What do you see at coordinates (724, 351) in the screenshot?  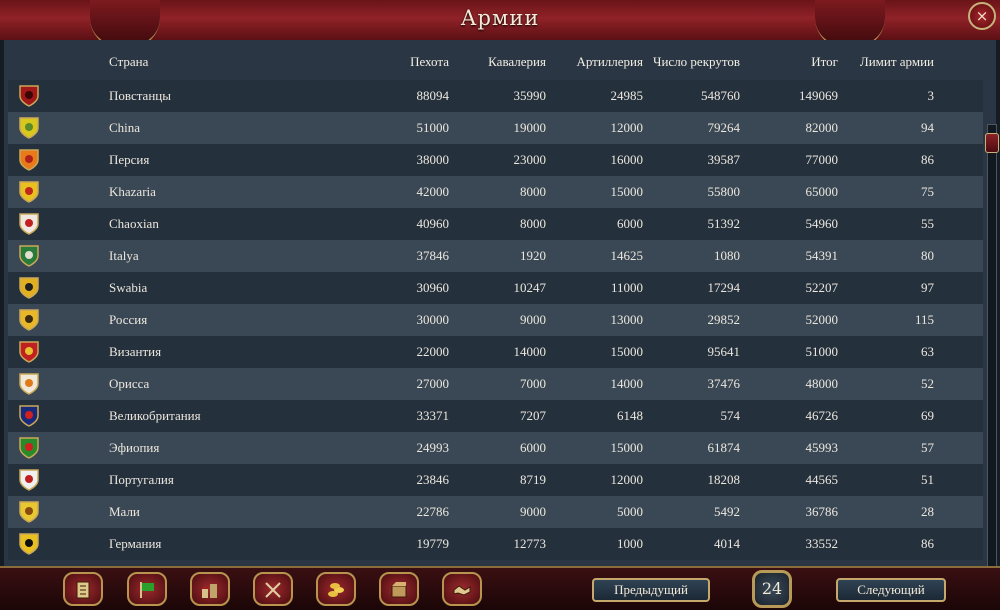 I see `recruits-value: 95641` at bounding box center [724, 351].